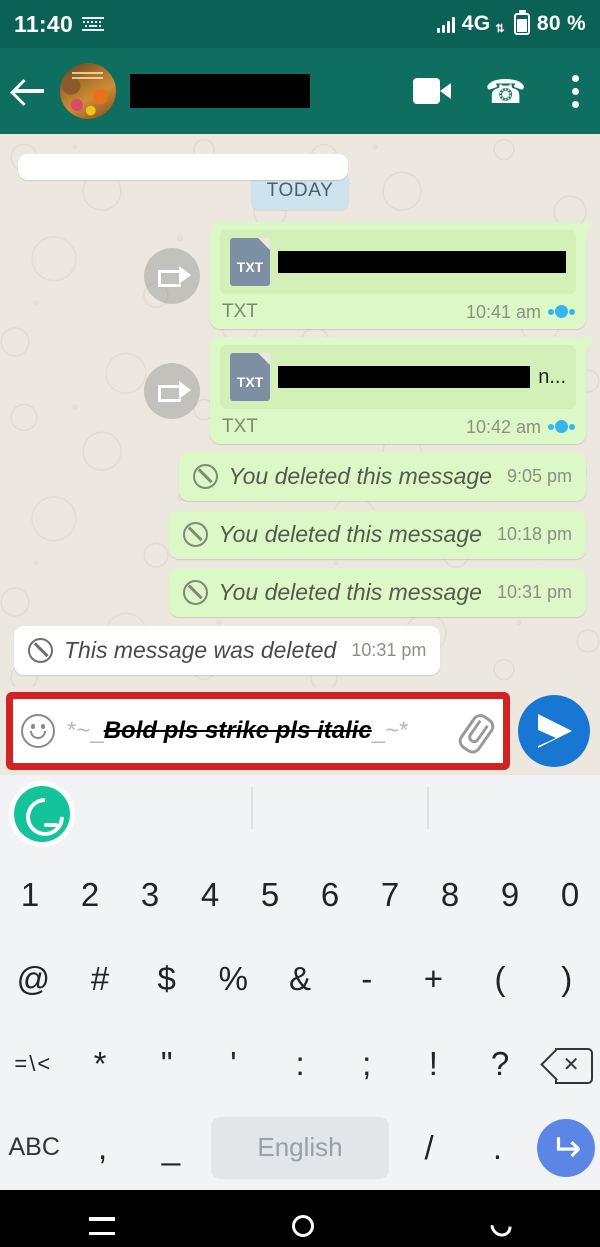 The height and width of the screenshot is (1247, 600). Describe the element at coordinates (29, 91) in the screenshot. I see `back-arrow-icon` at that location.